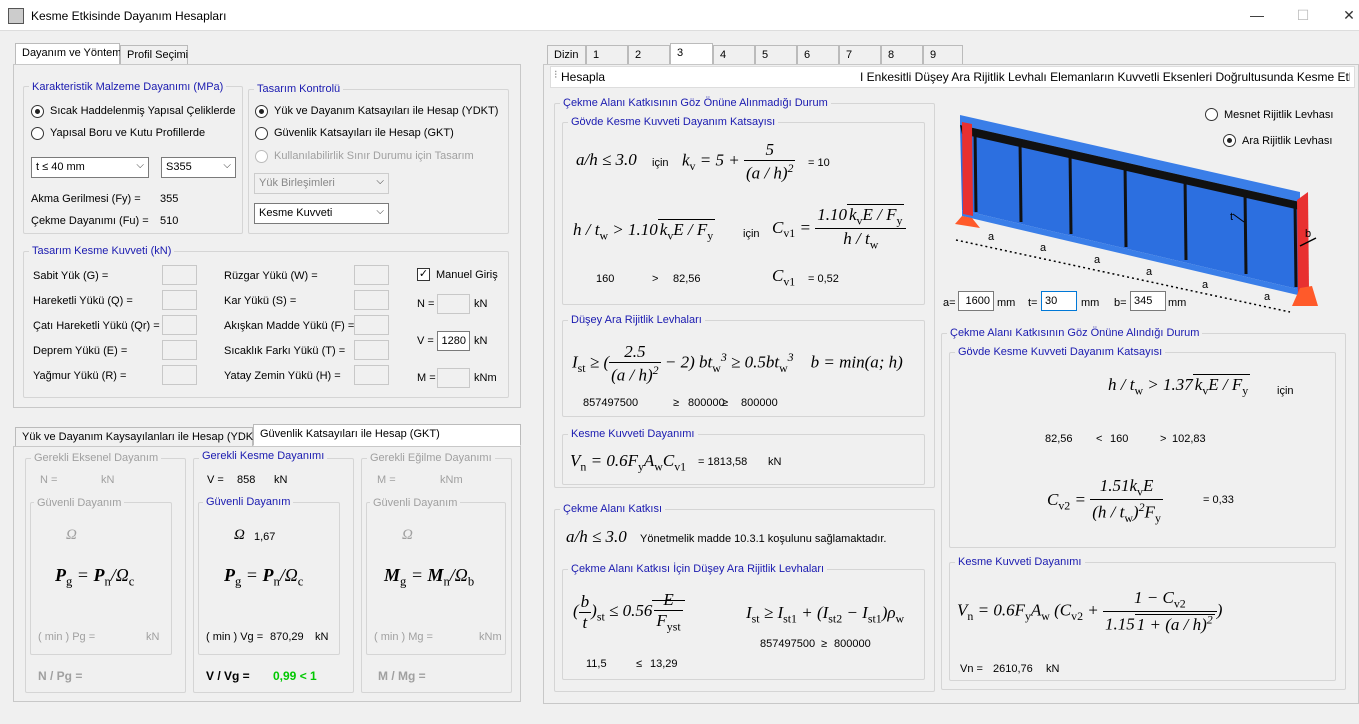 This screenshot has height=724, width=1359. Describe the element at coordinates (971, 669) in the screenshot. I see `vn2-label: Vn =` at that location.